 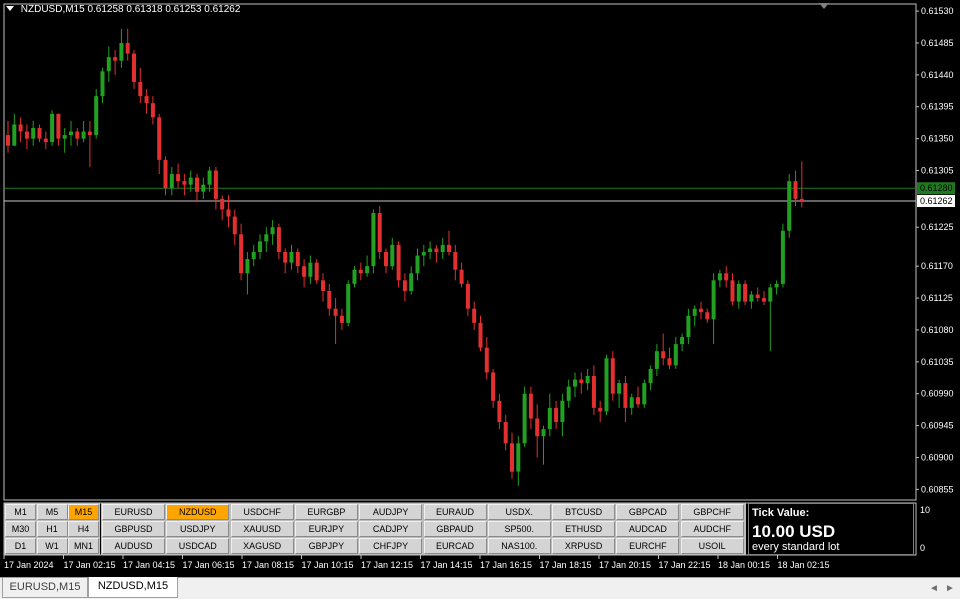 What do you see at coordinates (45, 588) in the screenshot?
I see `tab-eurusd-m15: EURUSD,M15` at bounding box center [45, 588].